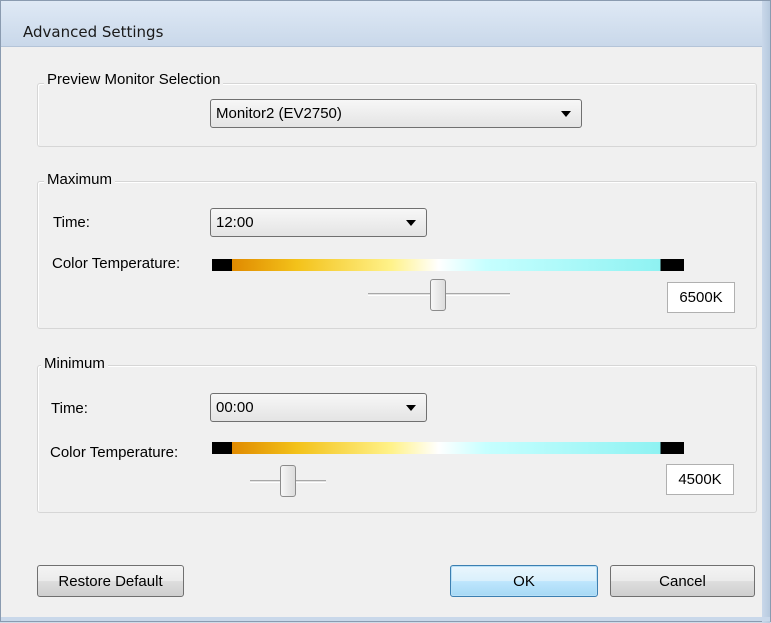 This screenshot has width=771, height=623. Describe the element at coordinates (74, 363) in the screenshot. I see `minimum-legend: Minimum` at that location.